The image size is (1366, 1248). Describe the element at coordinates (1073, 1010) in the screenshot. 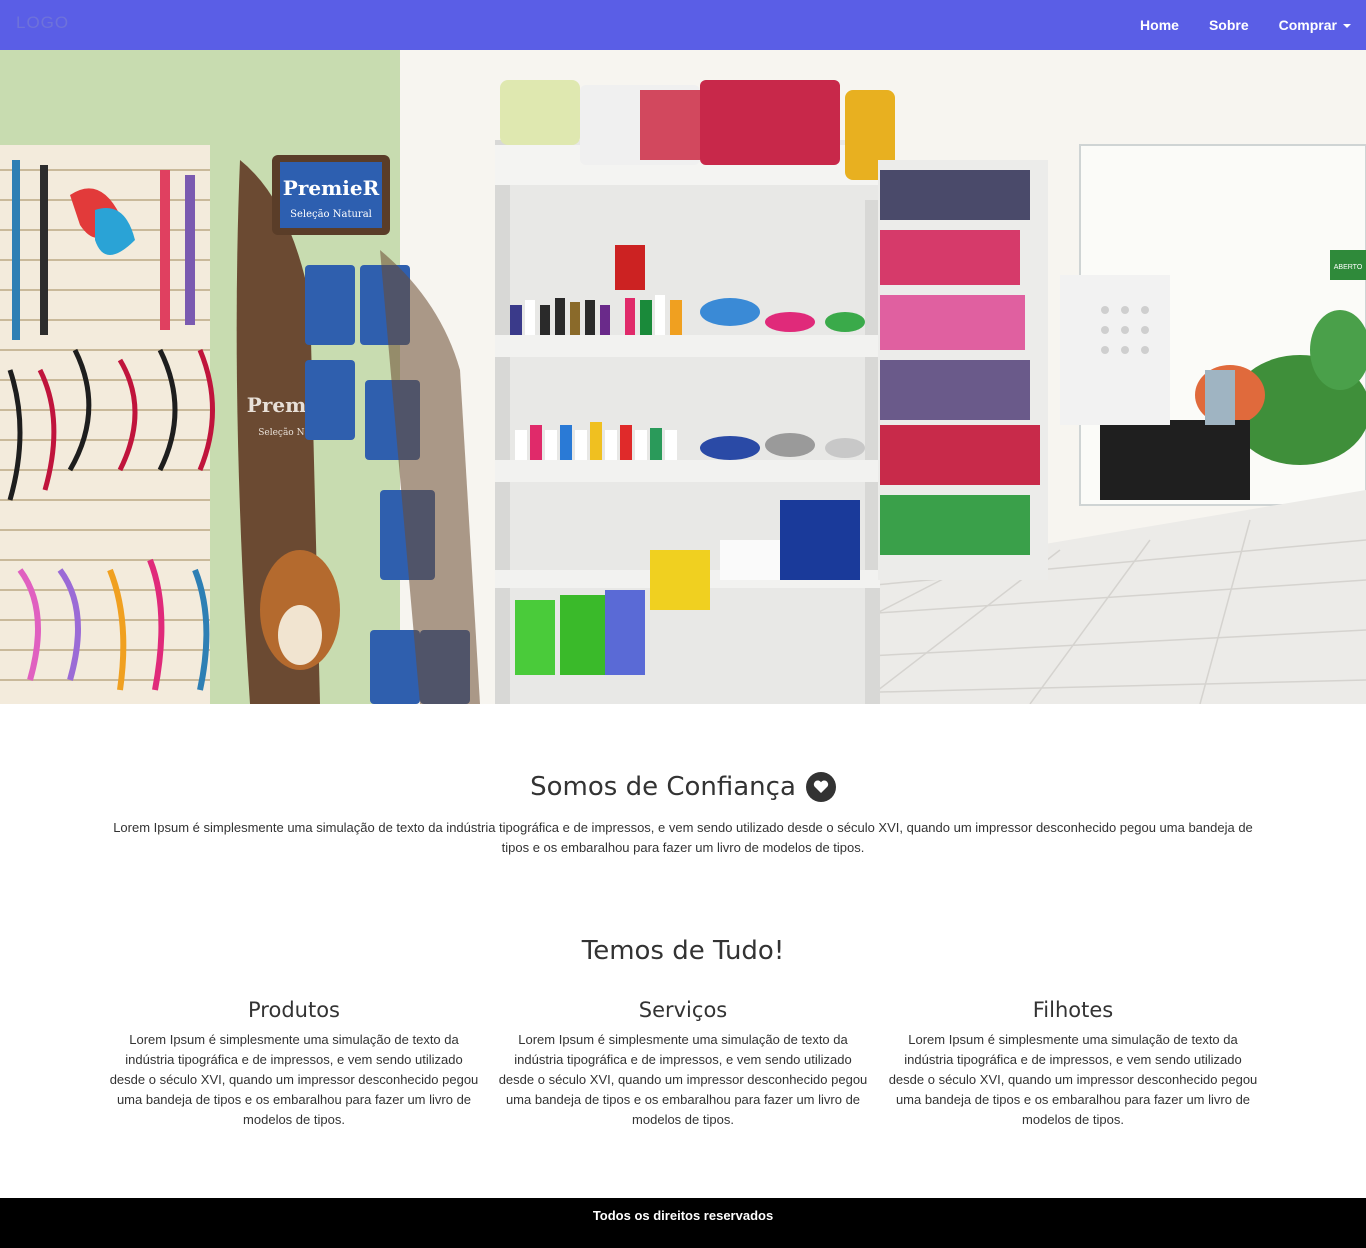

I see `filhotes-title: Filhotes` at that location.